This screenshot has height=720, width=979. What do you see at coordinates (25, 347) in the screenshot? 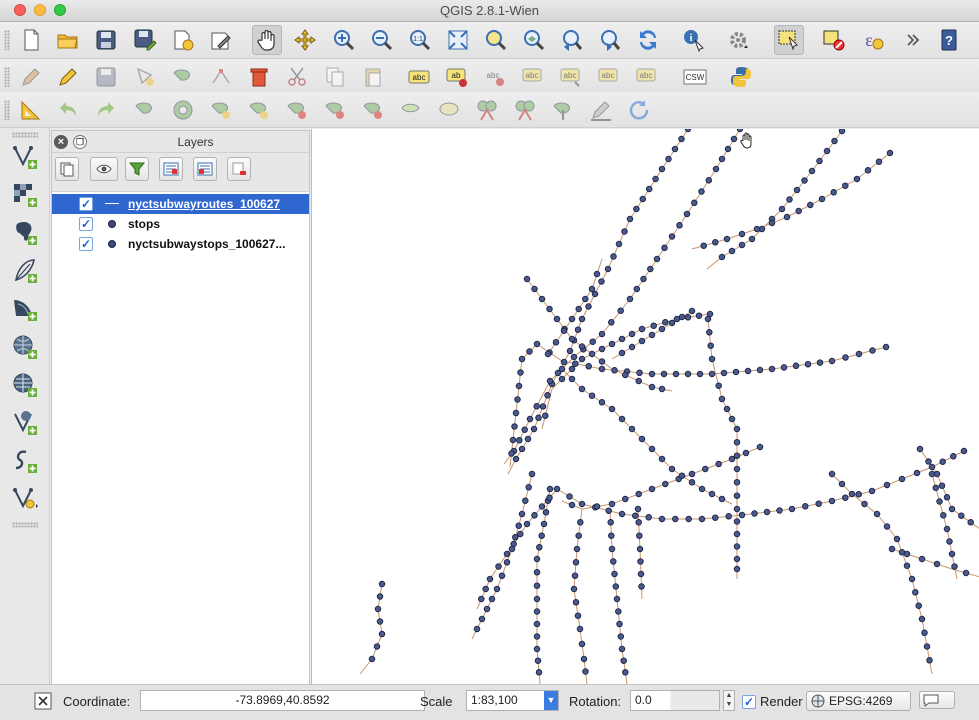
I see `add-wms-layer-button` at bounding box center [25, 347].